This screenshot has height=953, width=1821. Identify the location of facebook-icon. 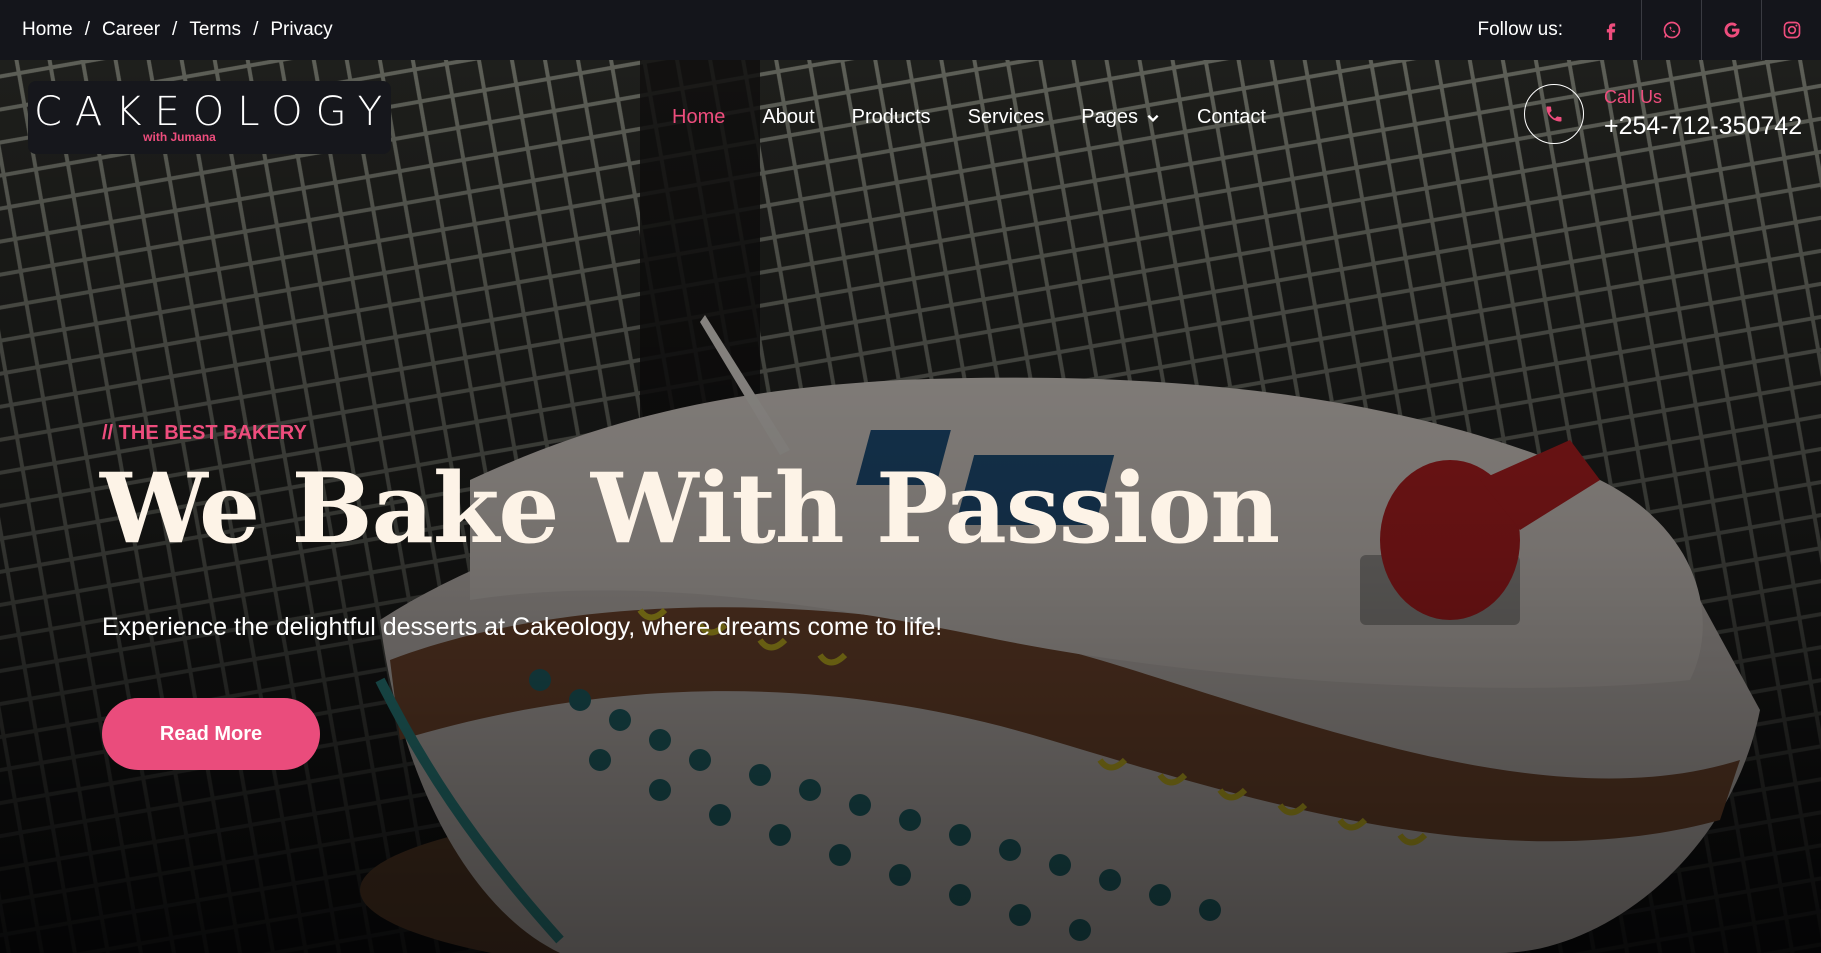
(1611, 31).